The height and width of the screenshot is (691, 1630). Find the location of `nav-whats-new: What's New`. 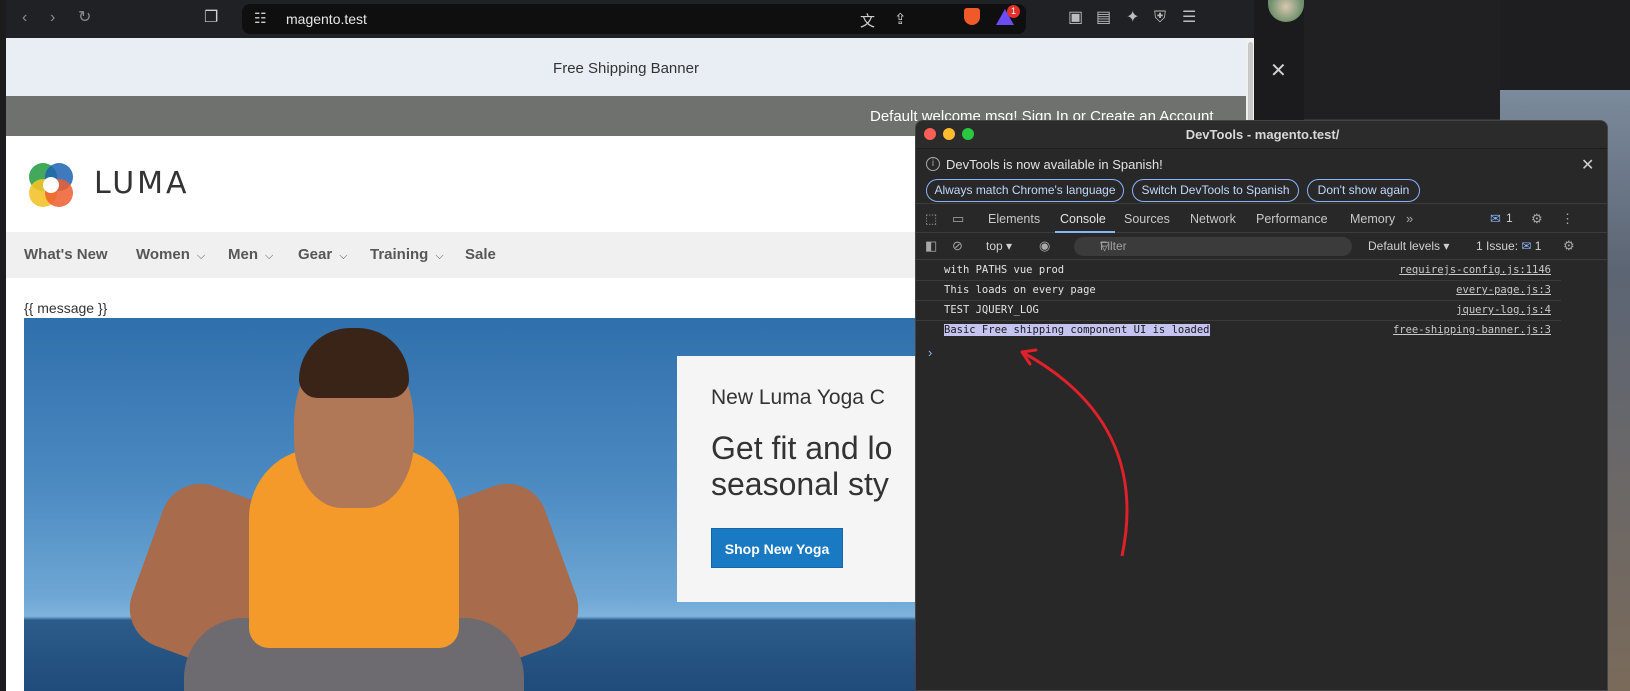

nav-whats-new: What's New is located at coordinates (66, 254).